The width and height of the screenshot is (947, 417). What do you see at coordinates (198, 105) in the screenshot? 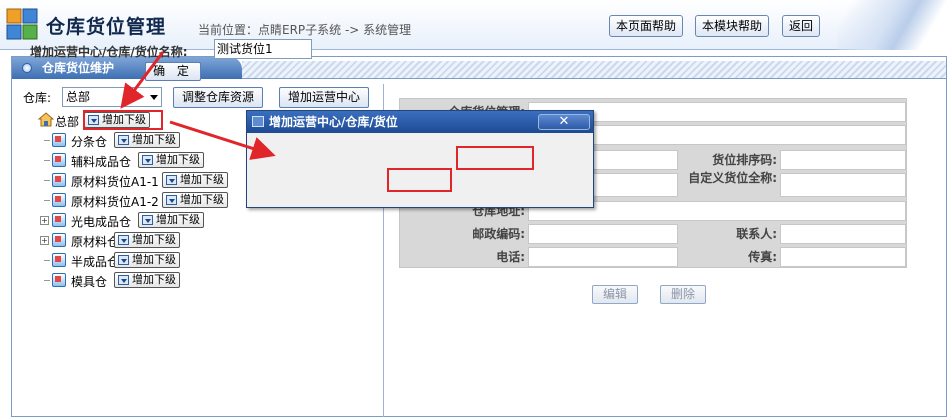
I see `annotation-arrows` at bounding box center [198, 105].